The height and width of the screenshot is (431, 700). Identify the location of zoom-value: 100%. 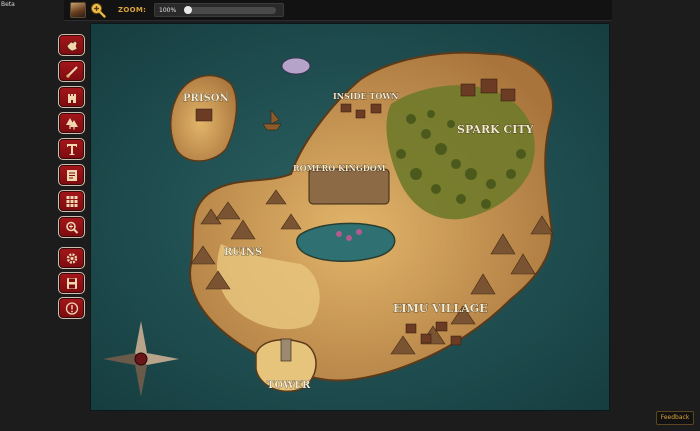
(168, 10).